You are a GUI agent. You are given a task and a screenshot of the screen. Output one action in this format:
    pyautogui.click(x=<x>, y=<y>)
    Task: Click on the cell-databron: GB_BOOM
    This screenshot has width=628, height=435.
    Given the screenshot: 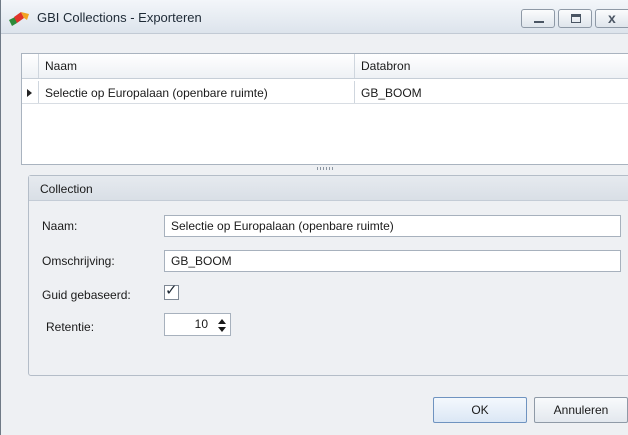 What is the action you would take?
    pyautogui.click(x=491, y=92)
    